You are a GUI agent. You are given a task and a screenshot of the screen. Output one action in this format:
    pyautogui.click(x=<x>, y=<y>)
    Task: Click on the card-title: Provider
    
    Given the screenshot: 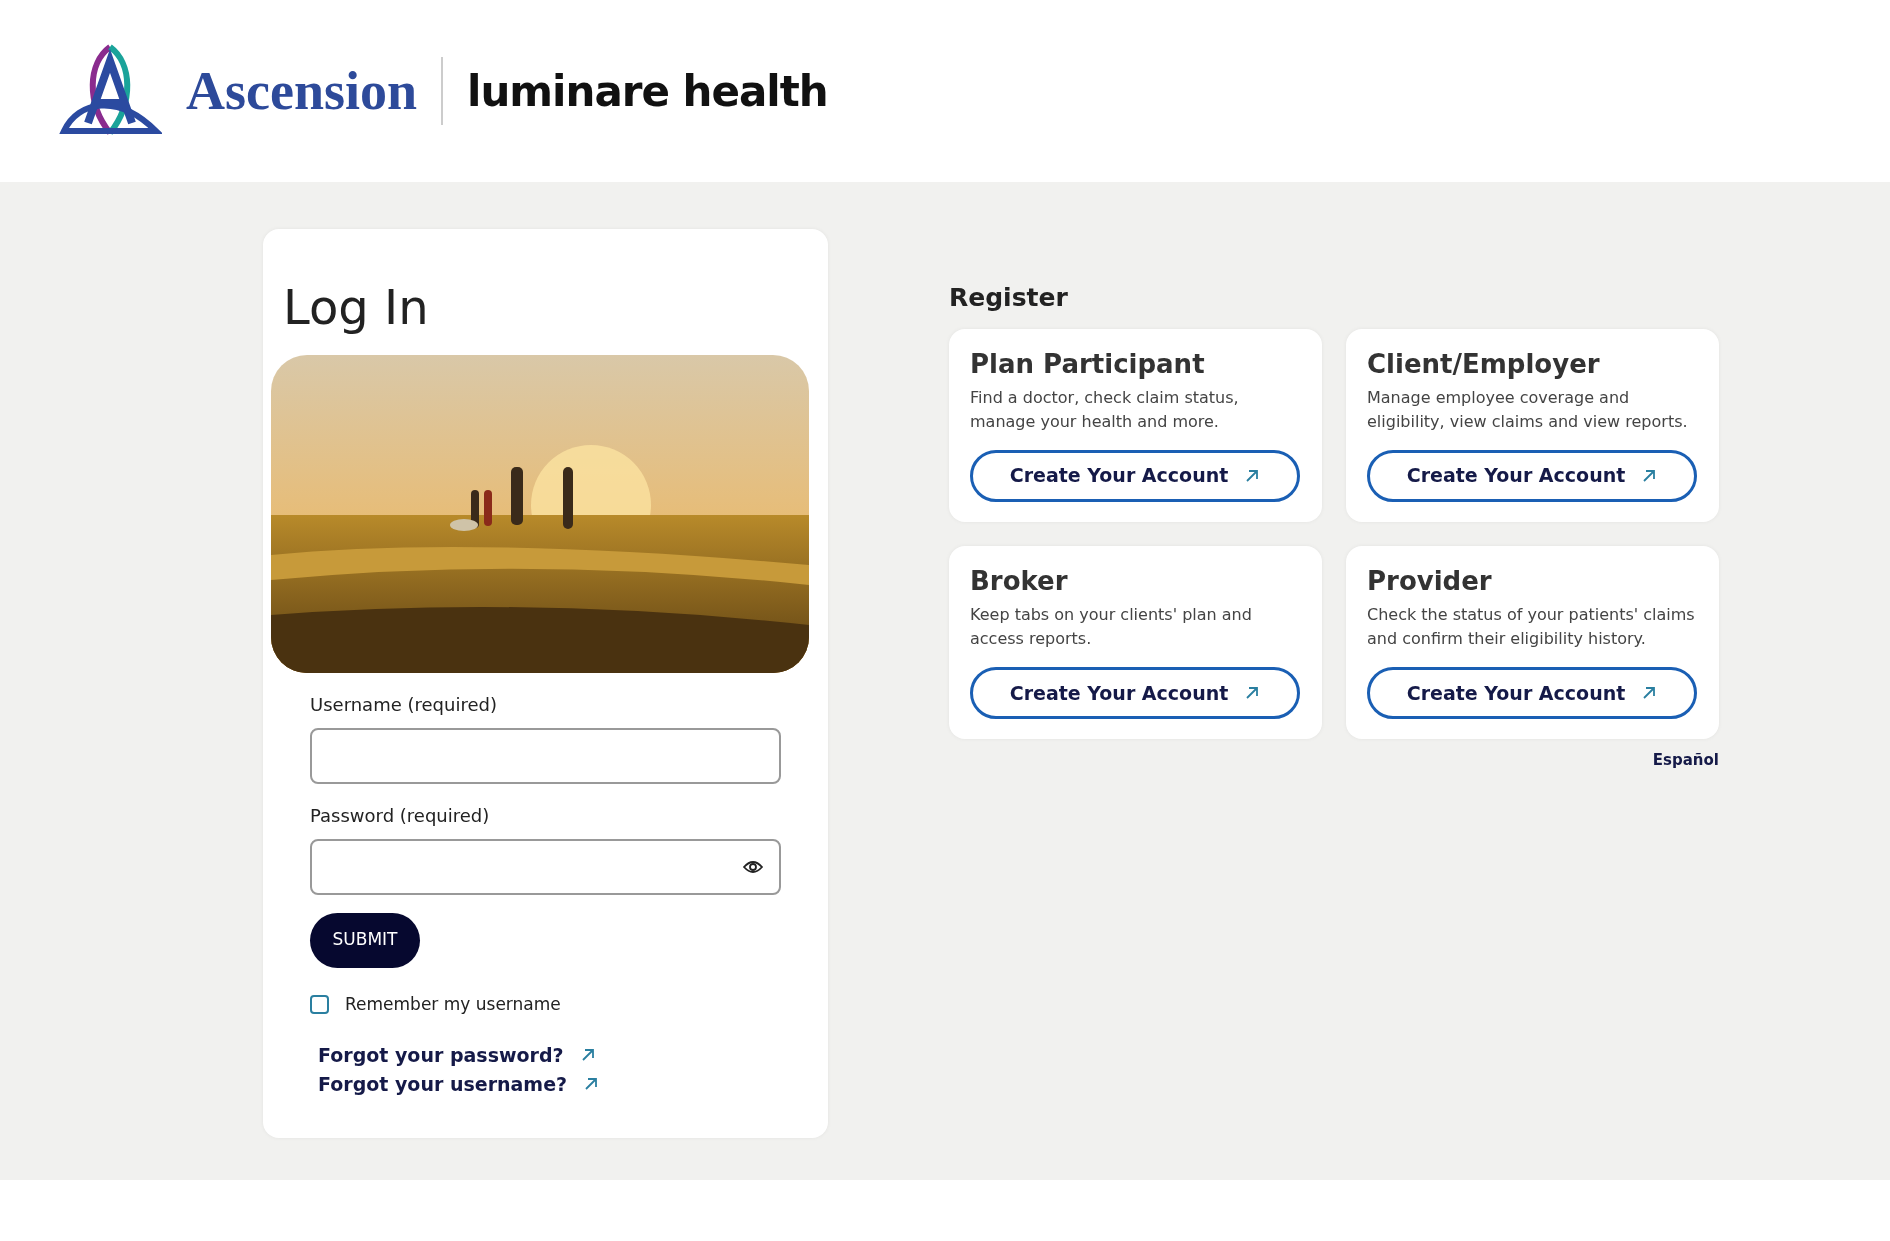 What is the action you would take?
    pyautogui.click(x=1430, y=581)
    